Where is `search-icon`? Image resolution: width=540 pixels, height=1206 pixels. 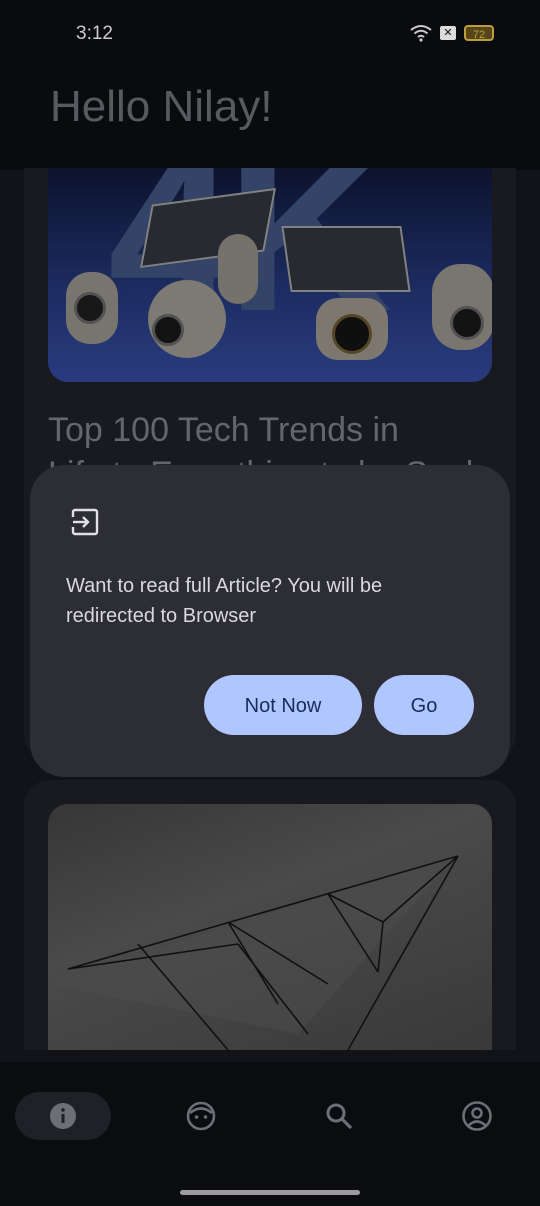
search-icon is located at coordinates (339, 1116).